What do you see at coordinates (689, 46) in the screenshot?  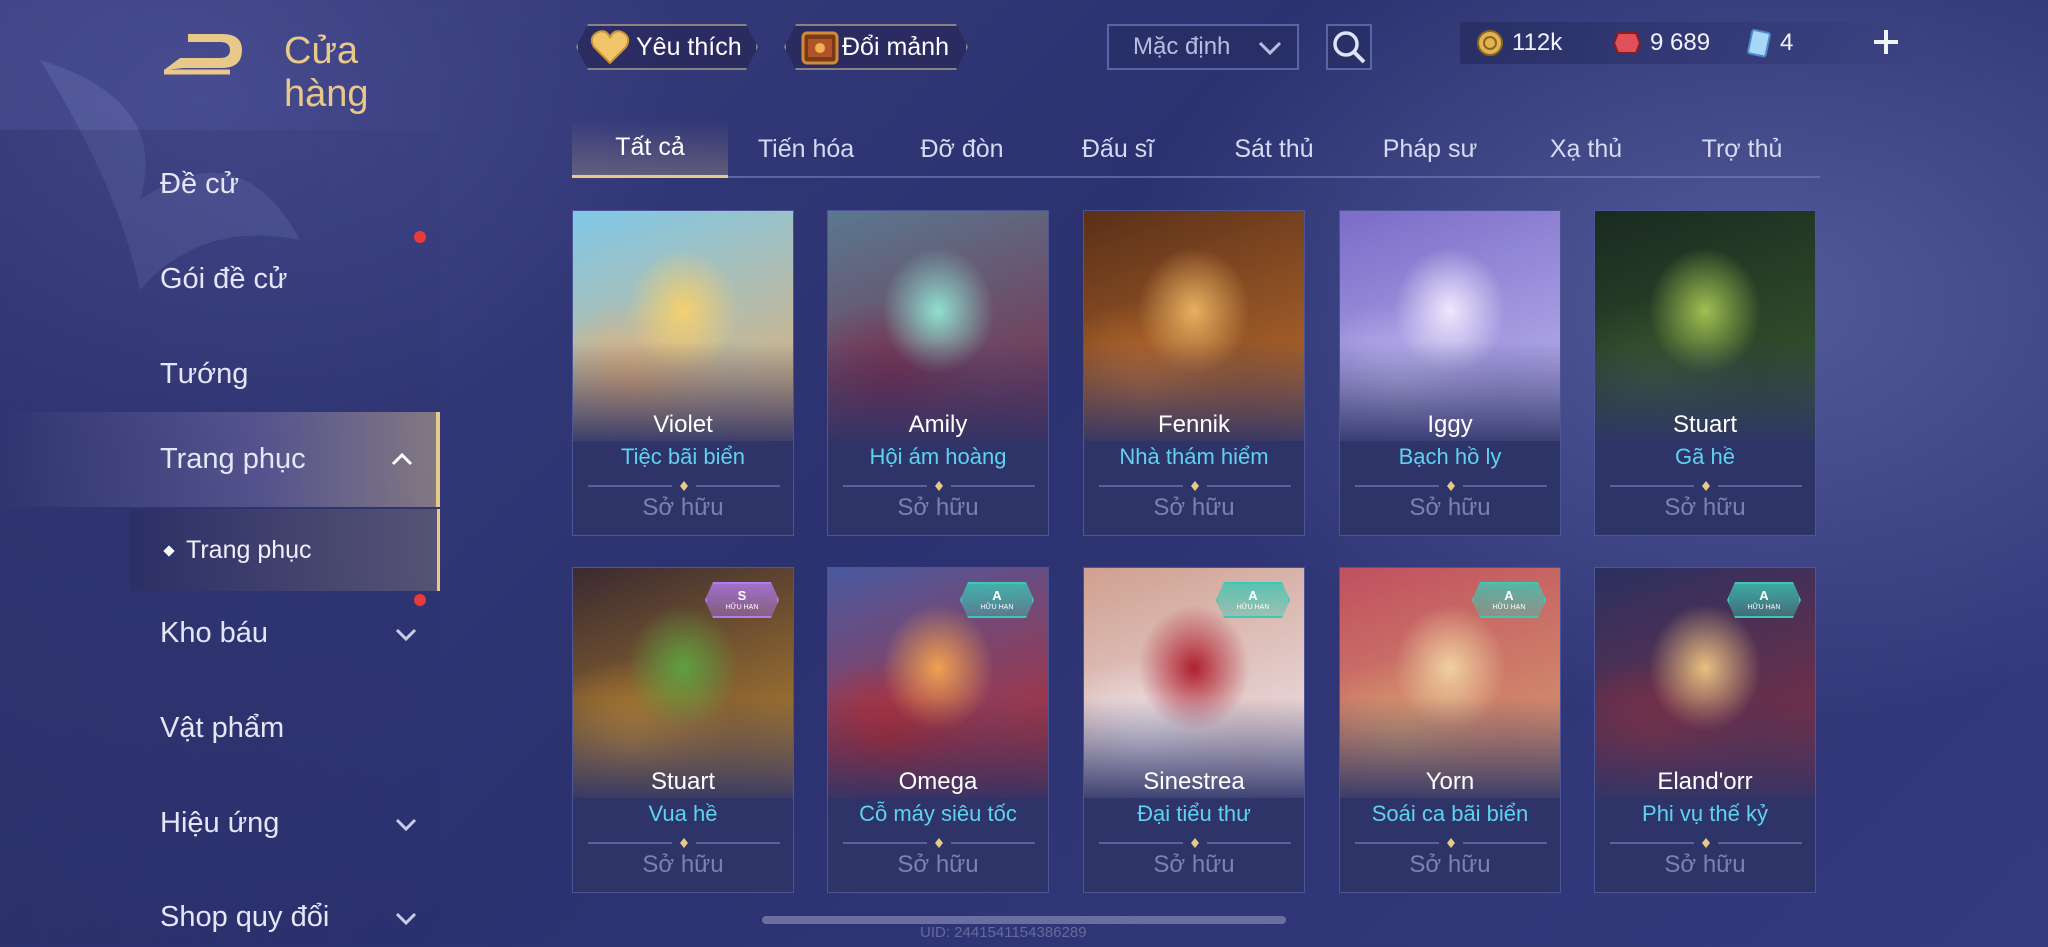 I see `favorites-label: Yêu thích` at bounding box center [689, 46].